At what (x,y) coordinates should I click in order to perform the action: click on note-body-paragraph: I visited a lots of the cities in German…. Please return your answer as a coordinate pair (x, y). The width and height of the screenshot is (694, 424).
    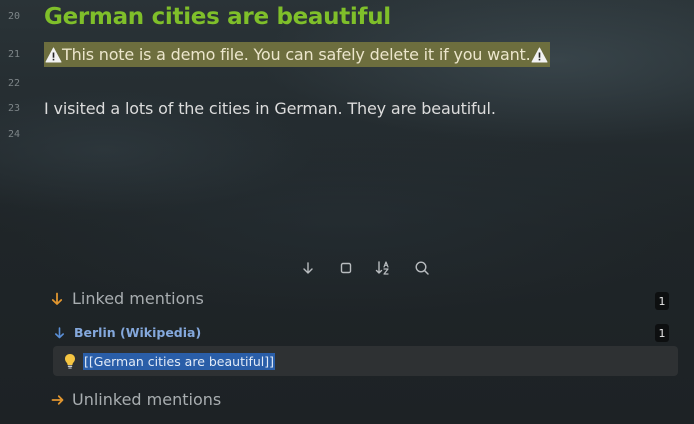
    Looking at the image, I should click on (270, 108).